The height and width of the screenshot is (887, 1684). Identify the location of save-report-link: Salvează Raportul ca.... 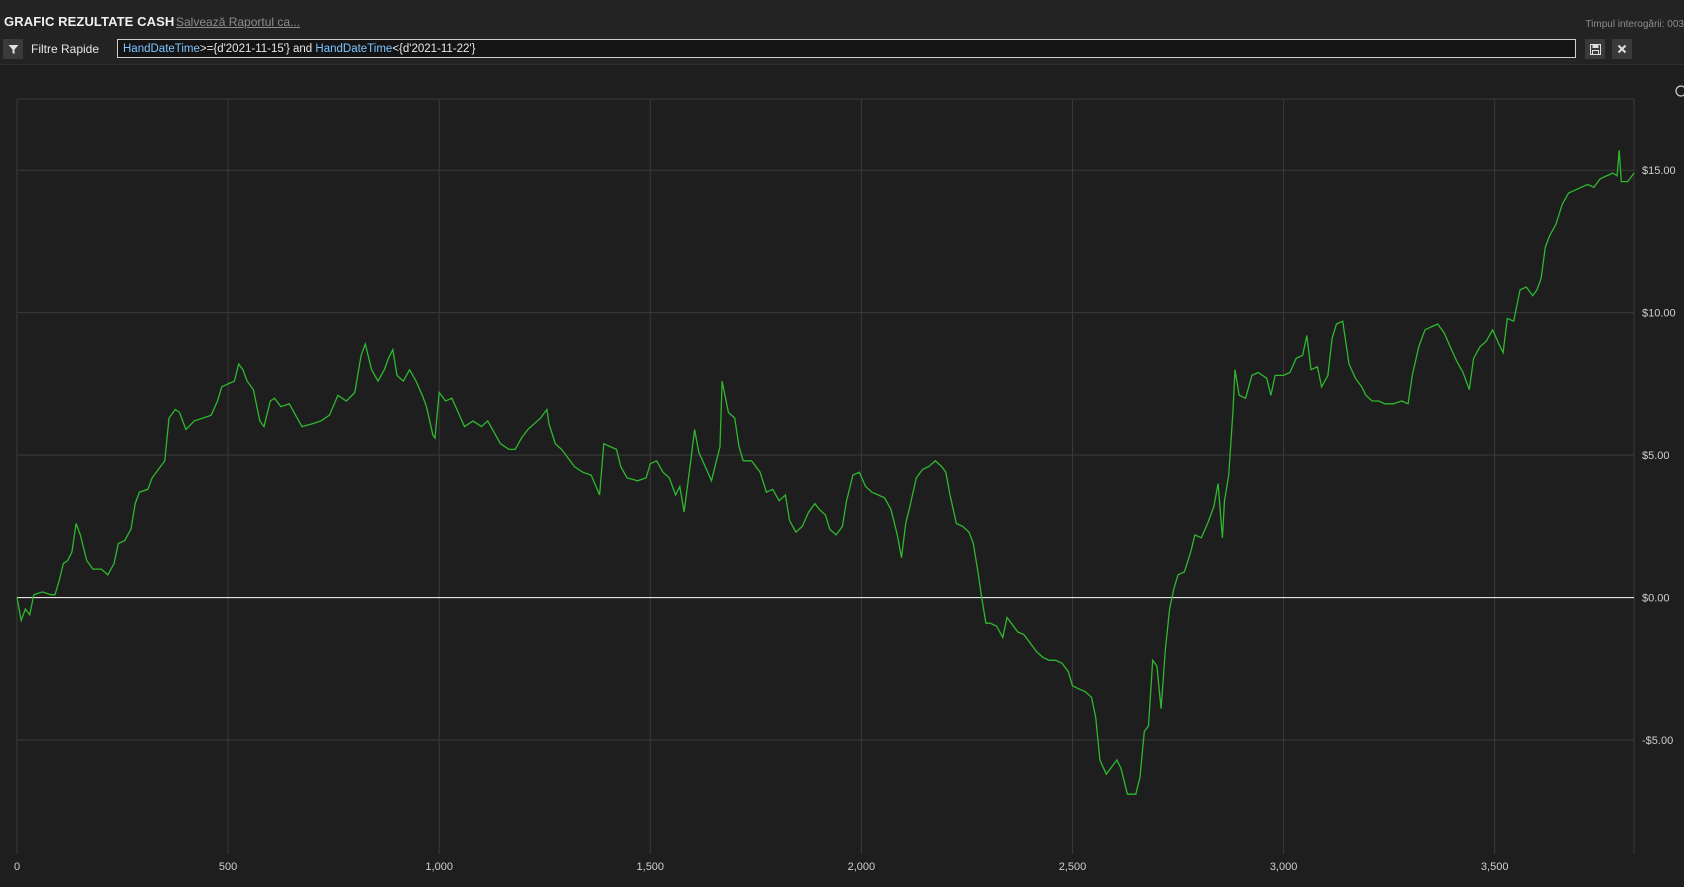
(238, 22).